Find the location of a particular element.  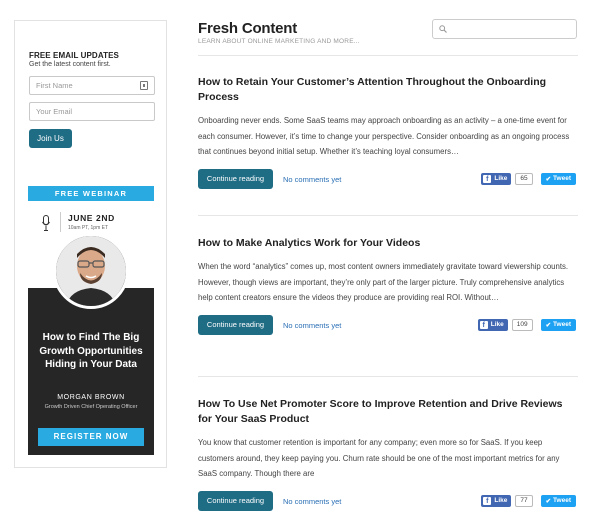

speaker-portrait is located at coordinates (91, 271).